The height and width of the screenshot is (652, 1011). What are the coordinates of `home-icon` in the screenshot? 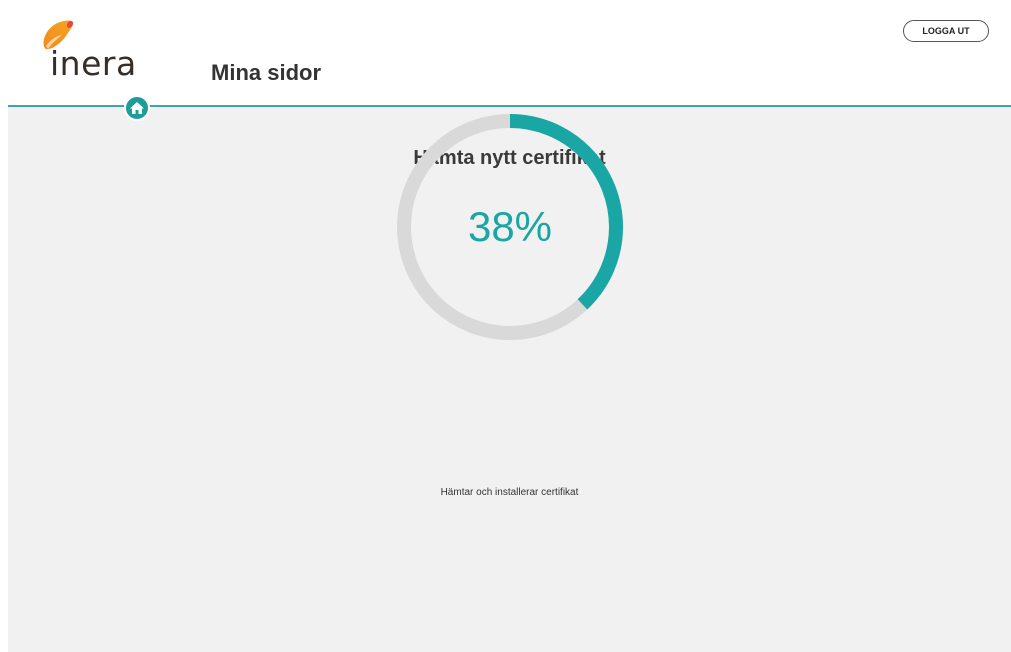 It's located at (137, 108).